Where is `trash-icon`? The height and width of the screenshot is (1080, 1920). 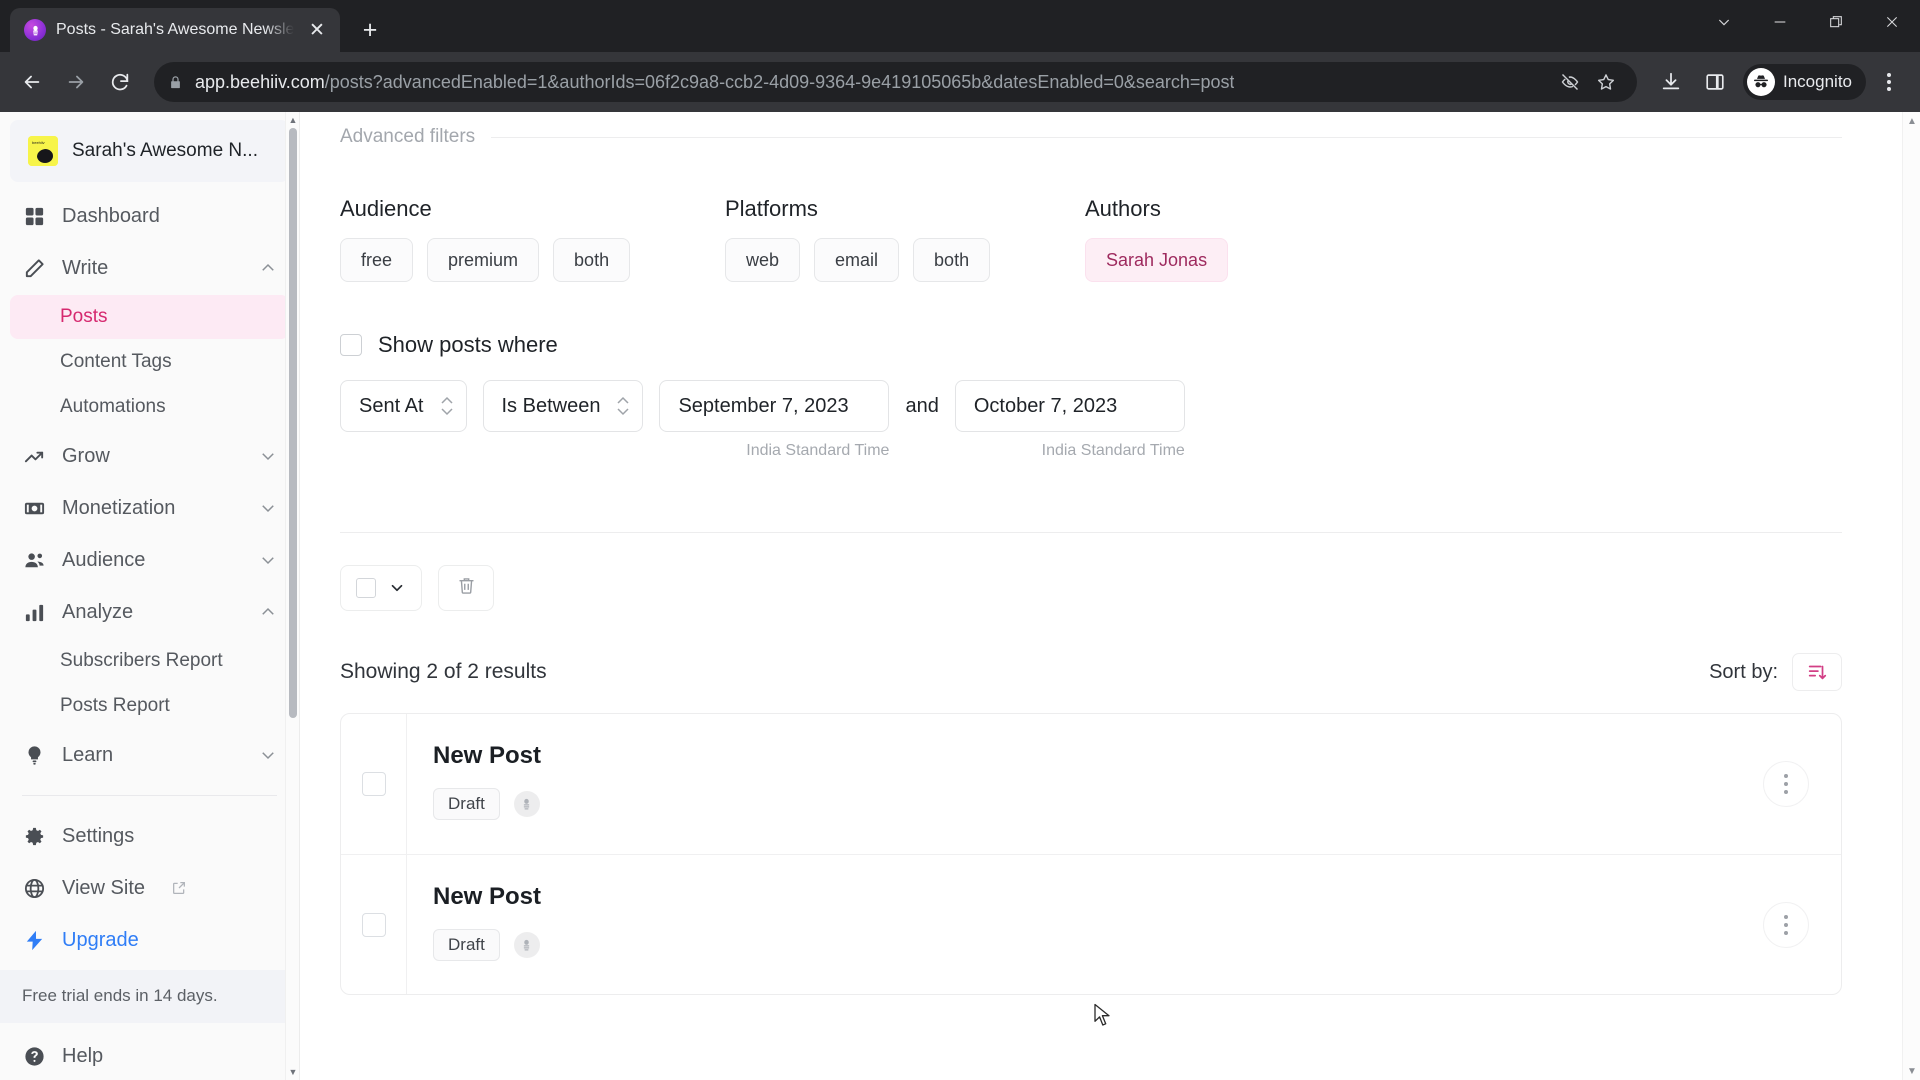
trash-icon is located at coordinates (466, 588).